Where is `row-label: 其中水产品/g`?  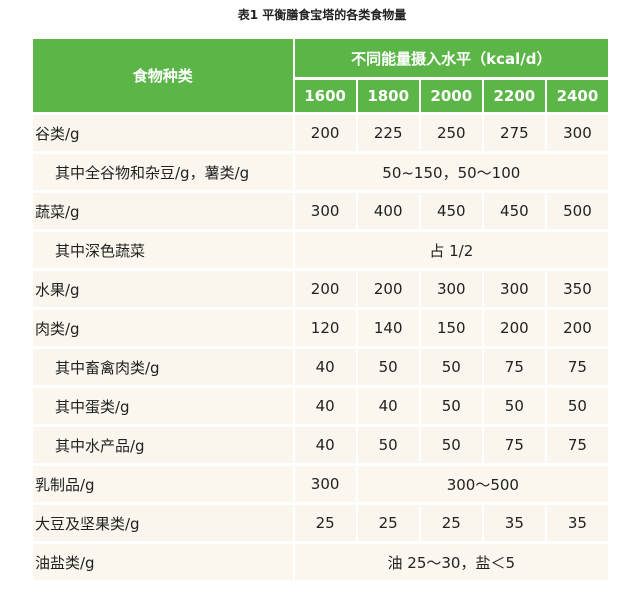 row-label: 其中水产品/g is located at coordinates (163, 445).